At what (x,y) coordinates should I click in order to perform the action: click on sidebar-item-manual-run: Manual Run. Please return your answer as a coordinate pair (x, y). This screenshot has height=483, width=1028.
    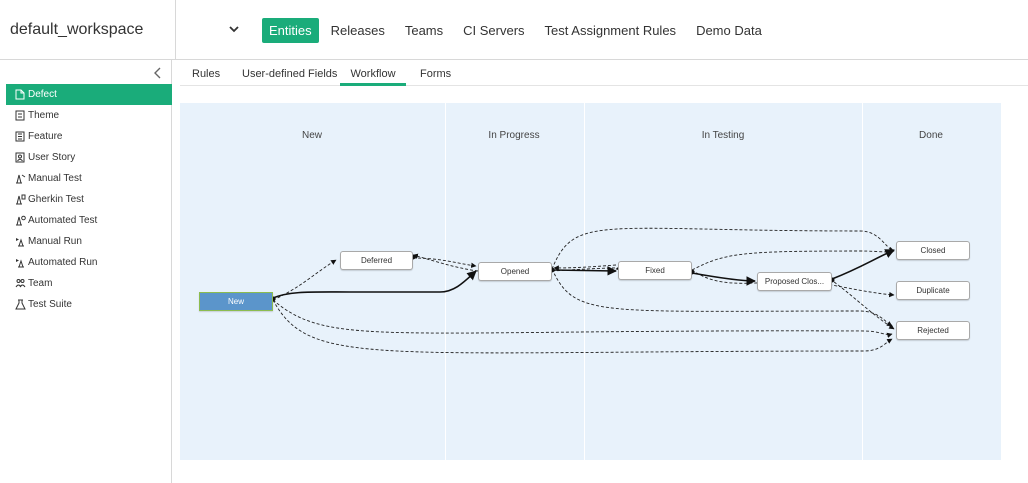
    Looking at the image, I should click on (89, 241).